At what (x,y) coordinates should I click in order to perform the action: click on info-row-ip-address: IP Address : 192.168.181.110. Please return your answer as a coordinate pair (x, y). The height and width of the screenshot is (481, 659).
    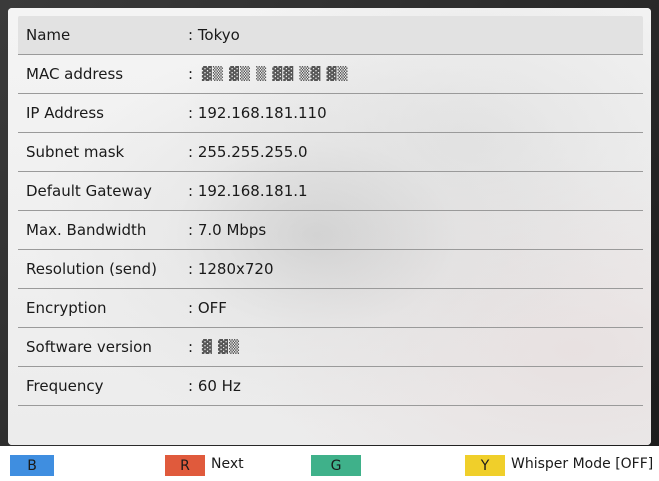
    Looking at the image, I should click on (330, 113).